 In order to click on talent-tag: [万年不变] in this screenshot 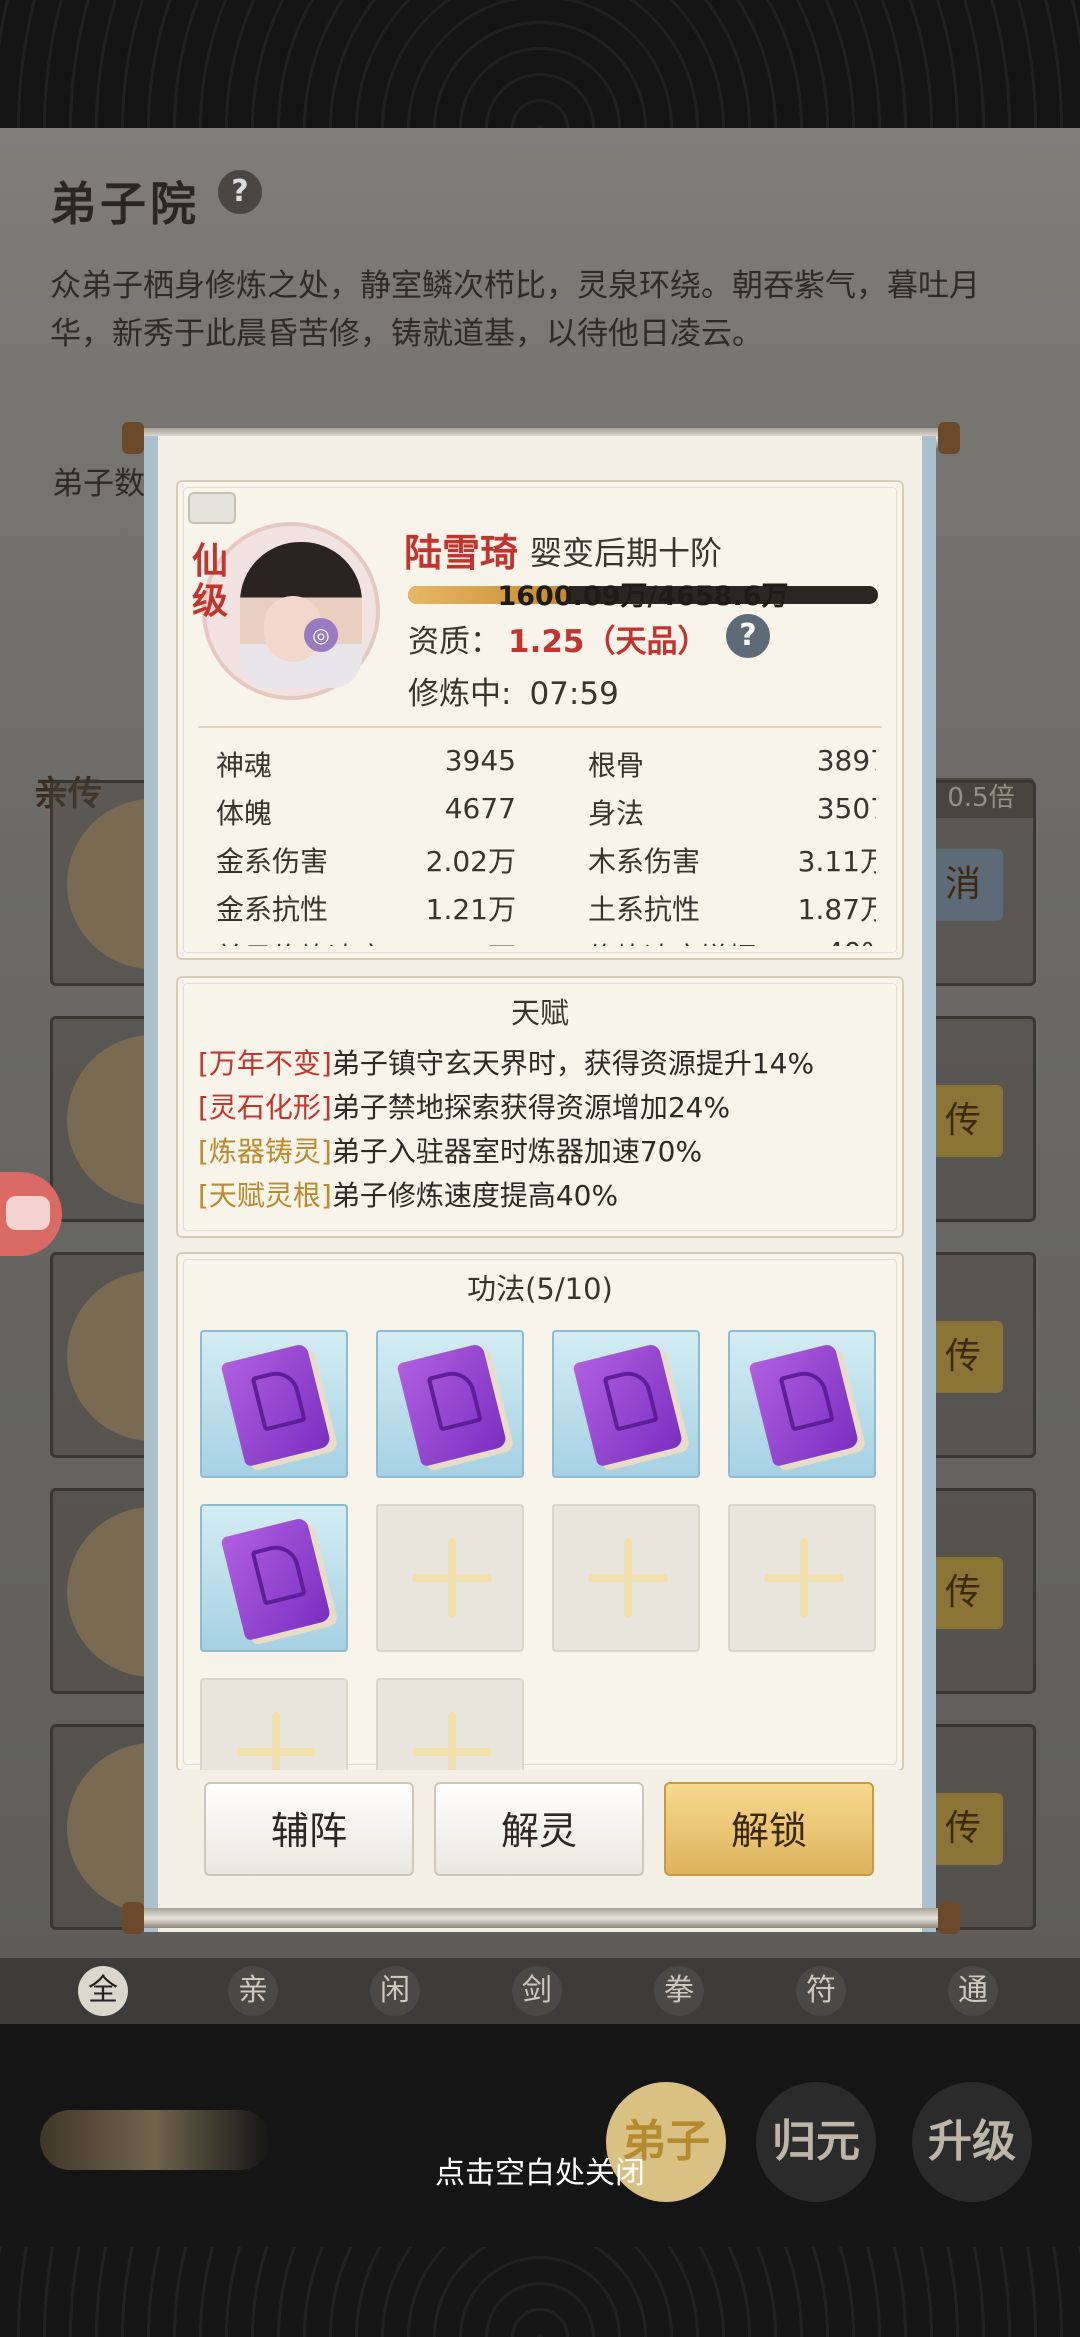, I will do `click(265, 1063)`.